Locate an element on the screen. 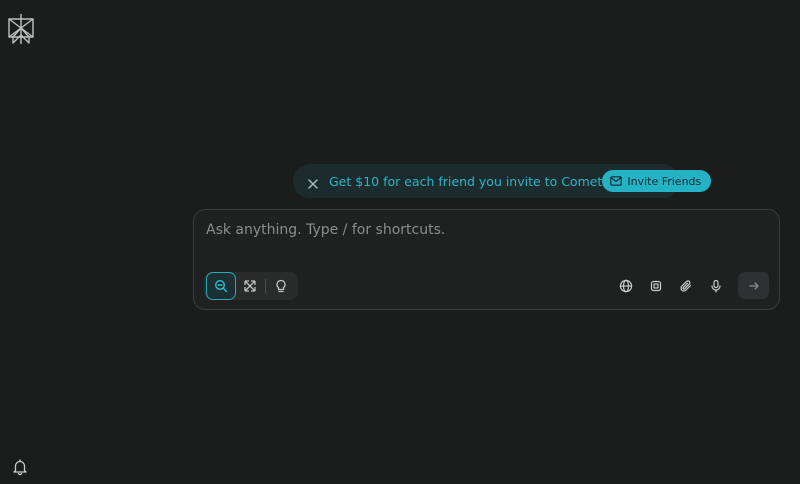 The image size is (800, 484). lightbulb-icon is located at coordinates (281, 286).